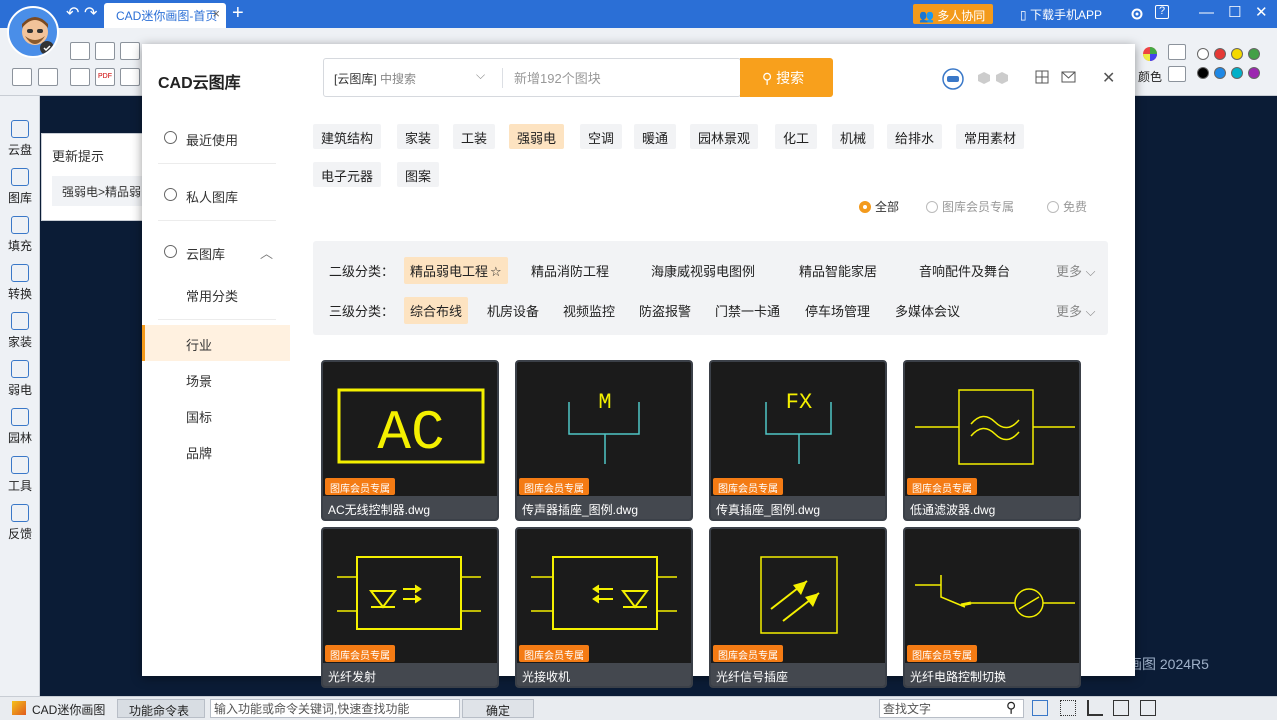 This screenshot has height=720, width=1277. What do you see at coordinates (20, 138) in the screenshot?
I see `sidebar-item: 云盘` at bounding box center [20, 138].